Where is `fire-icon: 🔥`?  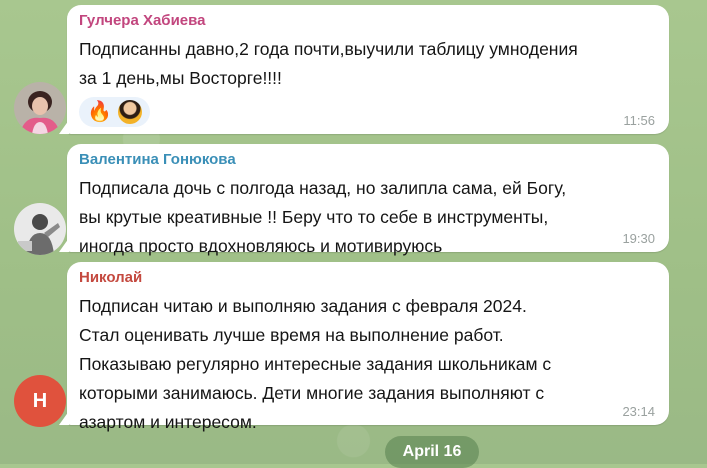 fire-icon: 🔥 is located at coordinates (99, 112).